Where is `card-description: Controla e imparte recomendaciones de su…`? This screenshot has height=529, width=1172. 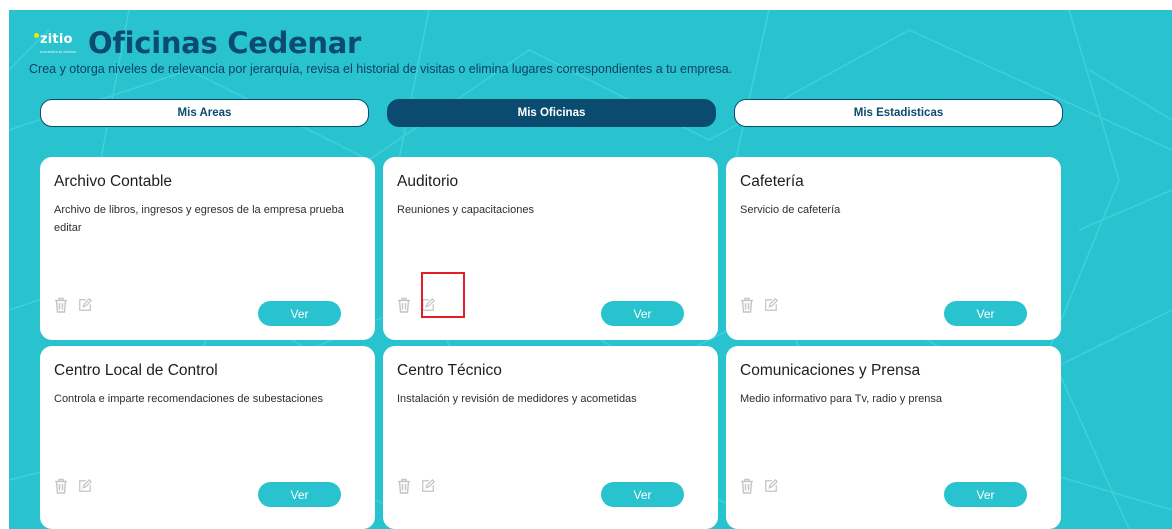
card-description: Controla e imparte recomendaciones de su… is located at coordinates (189, 399).